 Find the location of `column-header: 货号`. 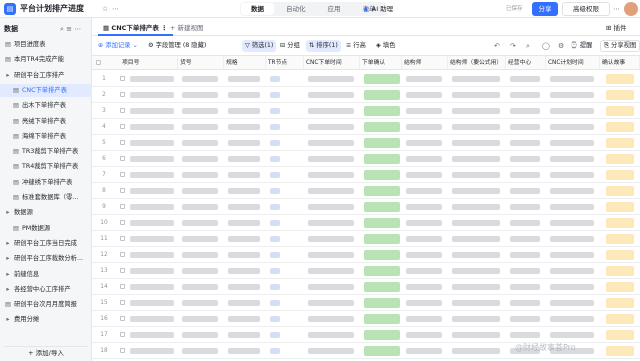

column-header: 货号 is located at coordinates (201, 63).